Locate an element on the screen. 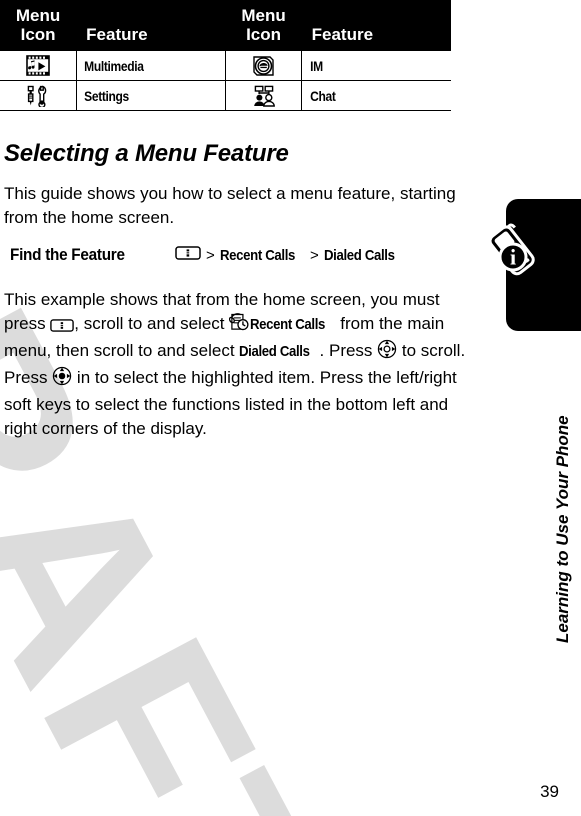 Image resolution: width=581 pixels, height=816 pixels. table-header-row: Menu Icon Feature Menu Icon Feature is located at coordinates (225, 25).